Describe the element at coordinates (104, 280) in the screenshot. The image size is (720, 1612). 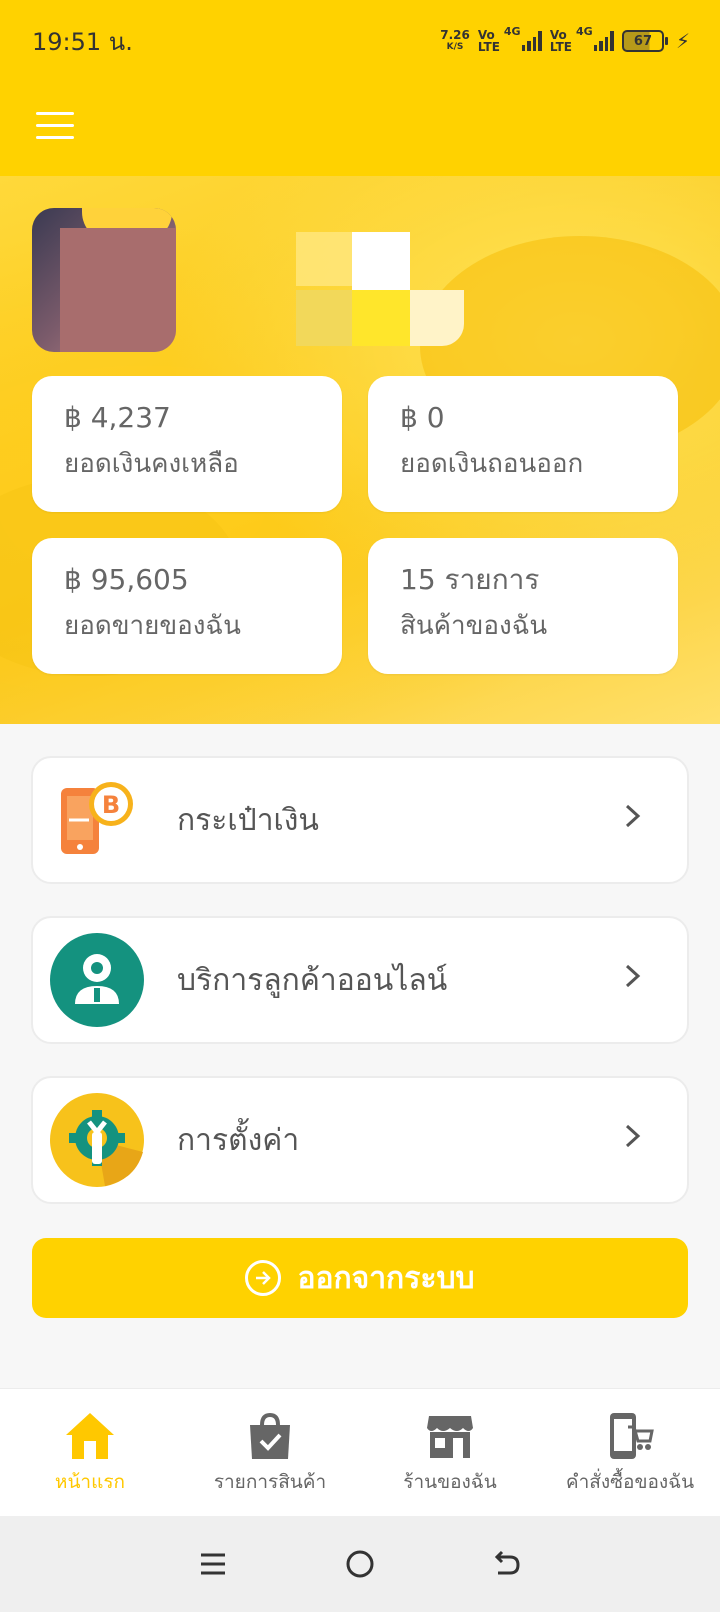
I see `avatar` at that location.